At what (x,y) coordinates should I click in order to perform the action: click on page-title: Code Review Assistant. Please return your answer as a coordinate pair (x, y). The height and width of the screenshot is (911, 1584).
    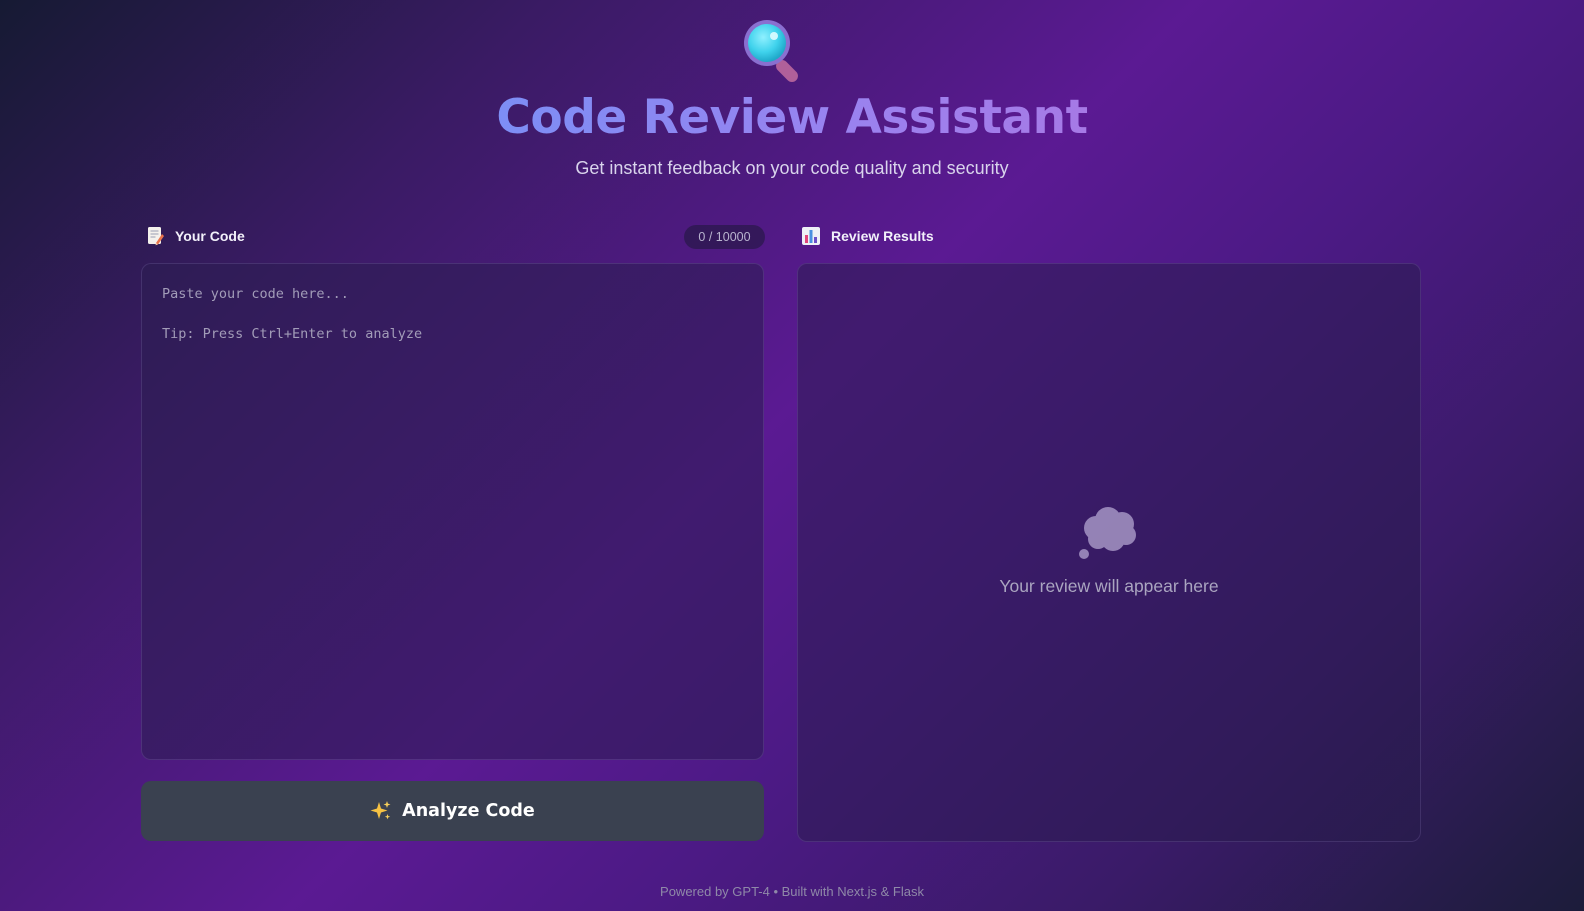
    Looking at the image, I should click on (792, 117).